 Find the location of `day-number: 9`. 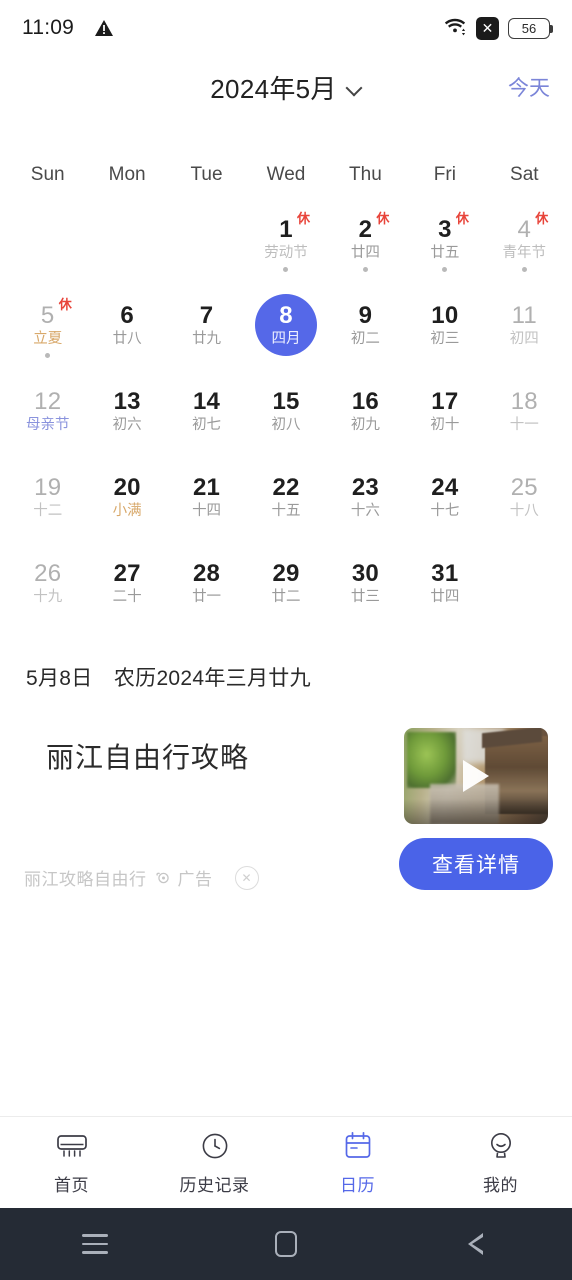

day-number: 9 is located at coordinates (365, 315).